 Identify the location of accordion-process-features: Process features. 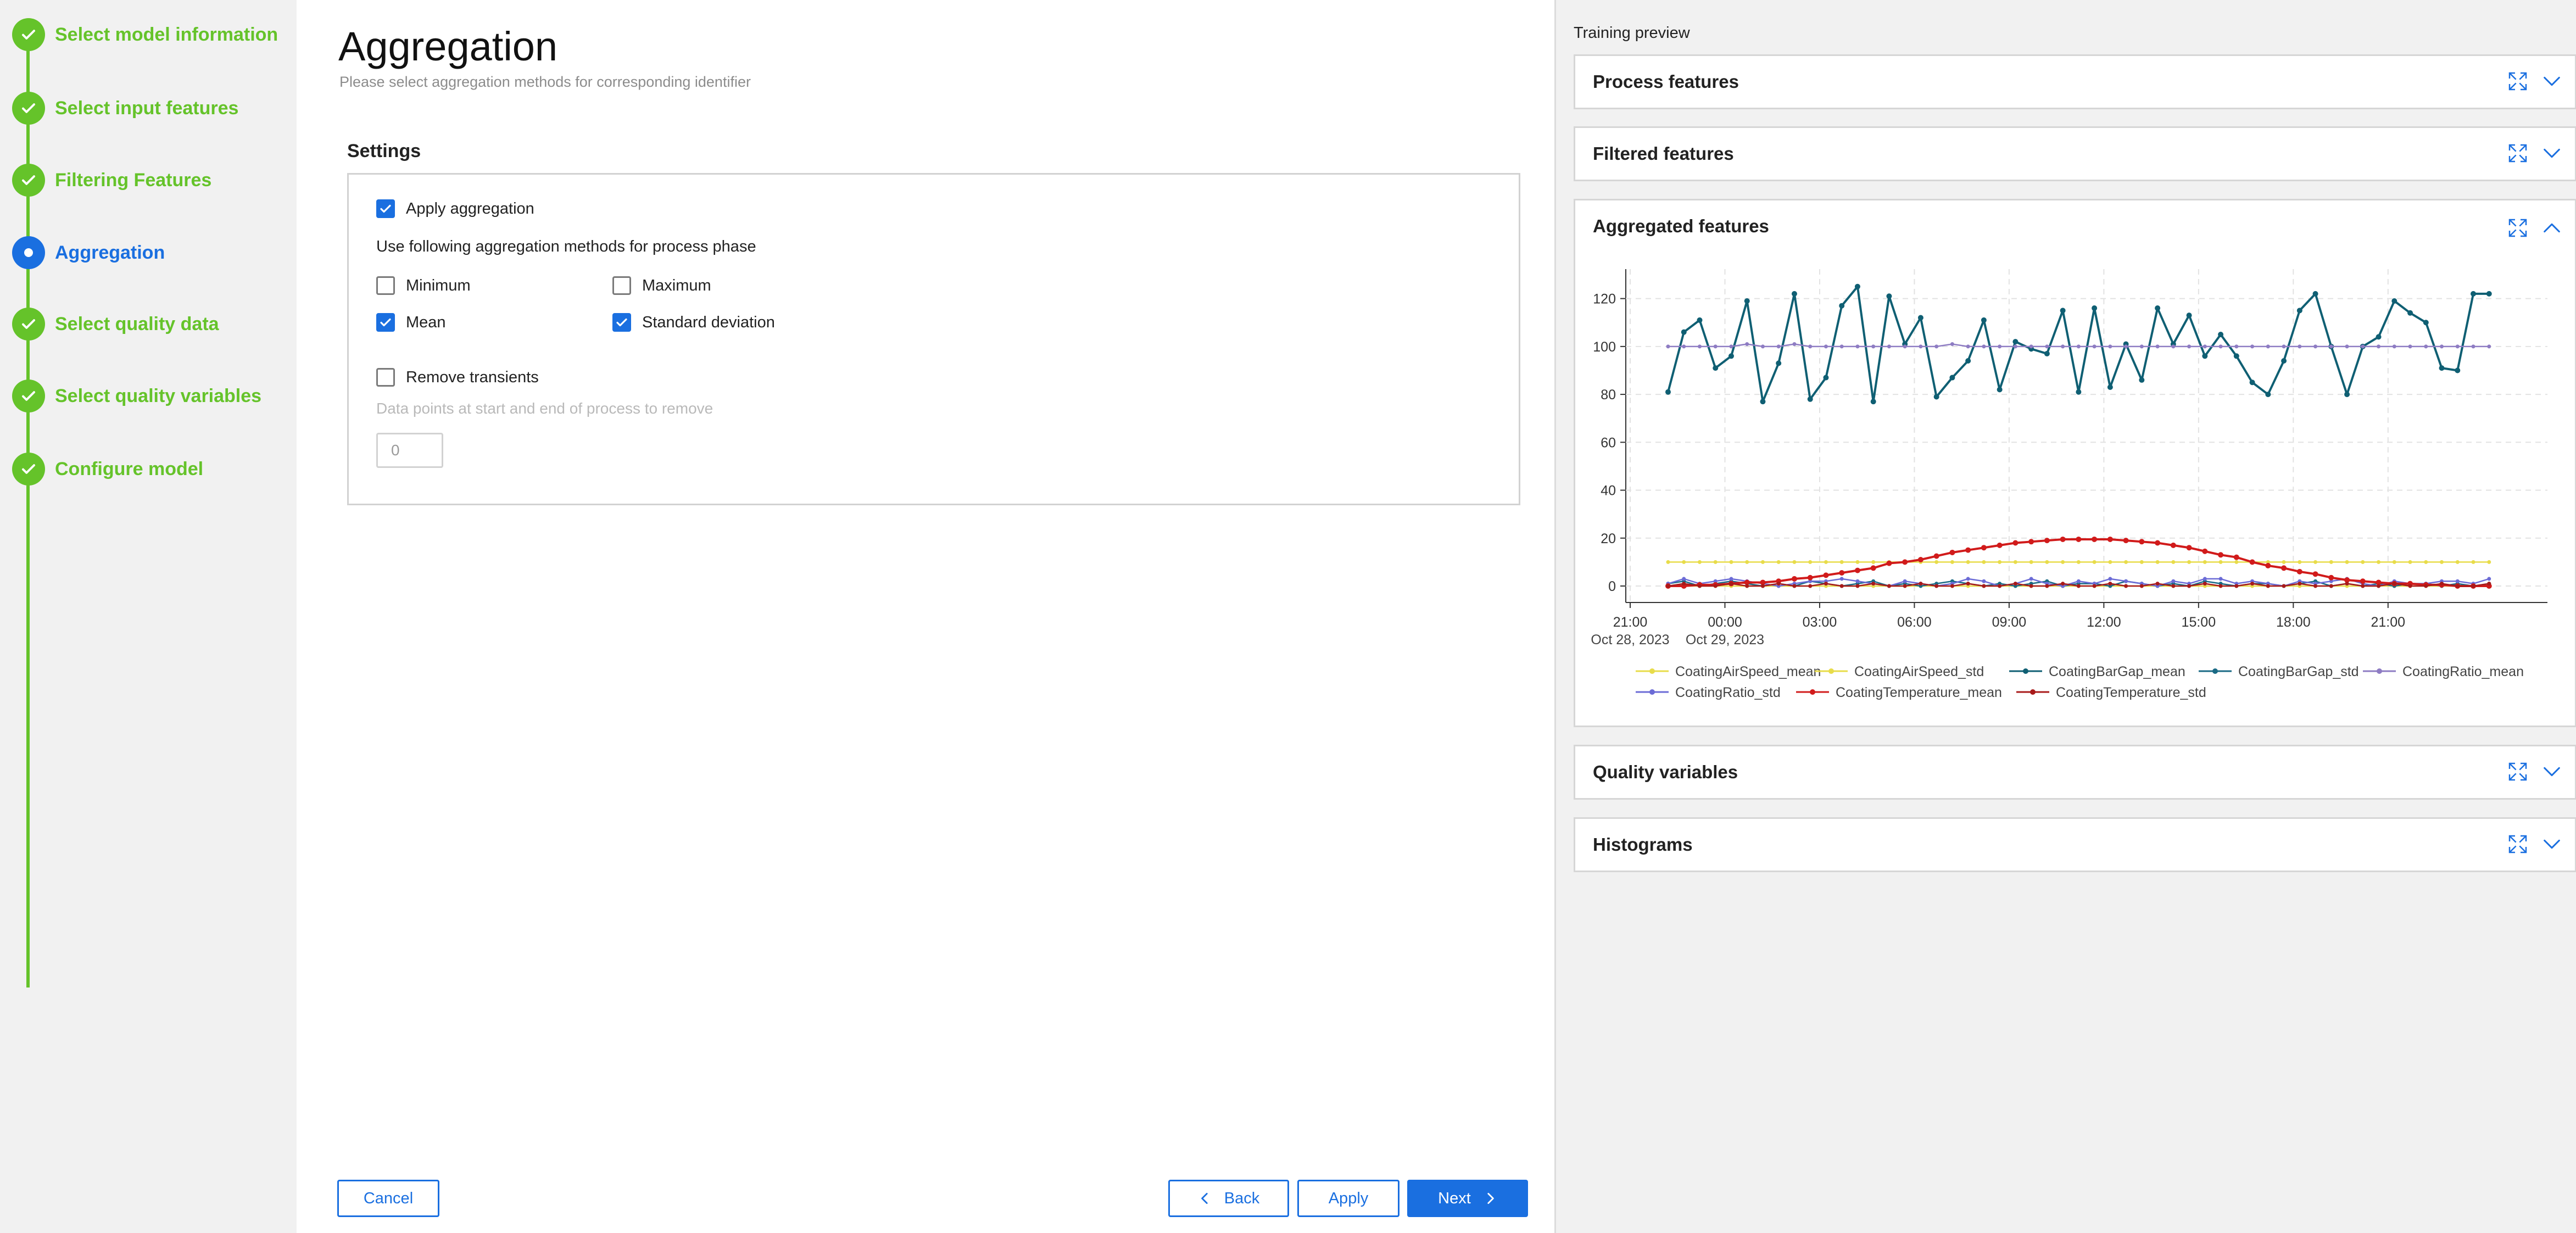
(2075, 81).